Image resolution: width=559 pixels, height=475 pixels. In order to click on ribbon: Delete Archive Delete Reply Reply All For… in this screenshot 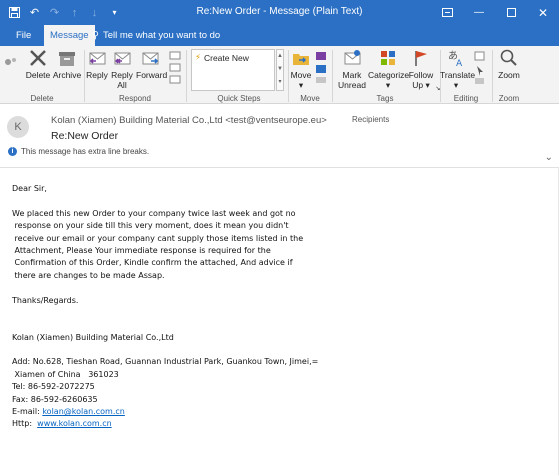, I will do `click(279, 75)`.